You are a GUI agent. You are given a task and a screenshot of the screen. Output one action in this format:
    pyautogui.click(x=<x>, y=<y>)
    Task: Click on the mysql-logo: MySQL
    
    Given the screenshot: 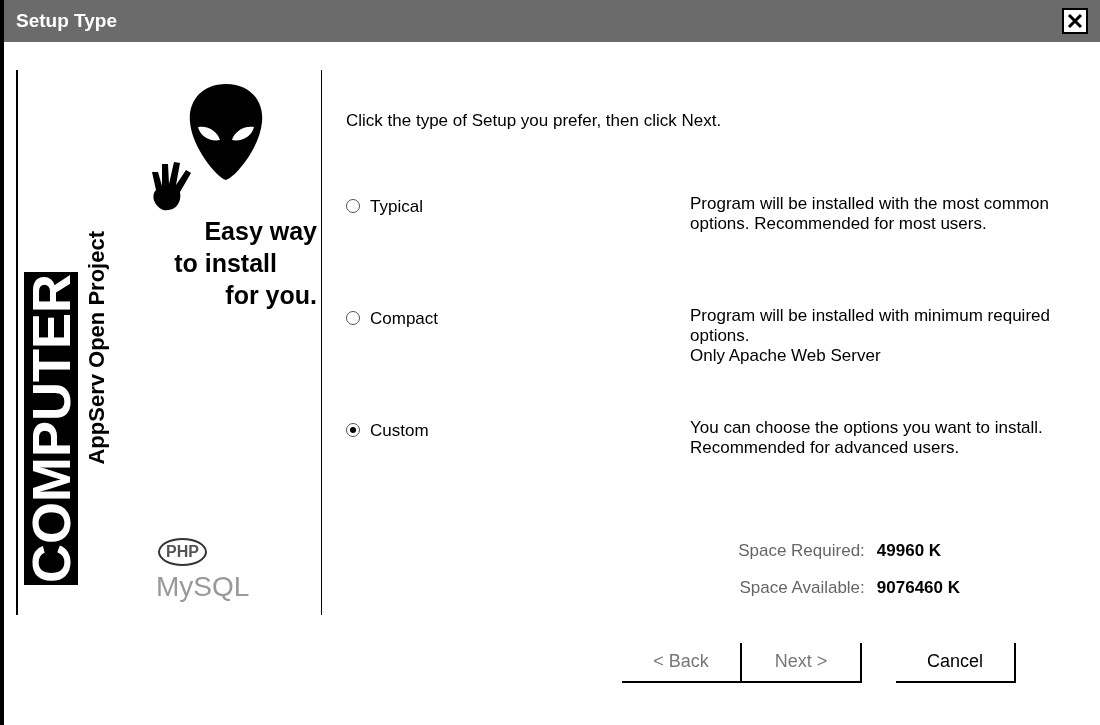 What is the action you would take?
    pyautogui.click(x=203, y=587)
    